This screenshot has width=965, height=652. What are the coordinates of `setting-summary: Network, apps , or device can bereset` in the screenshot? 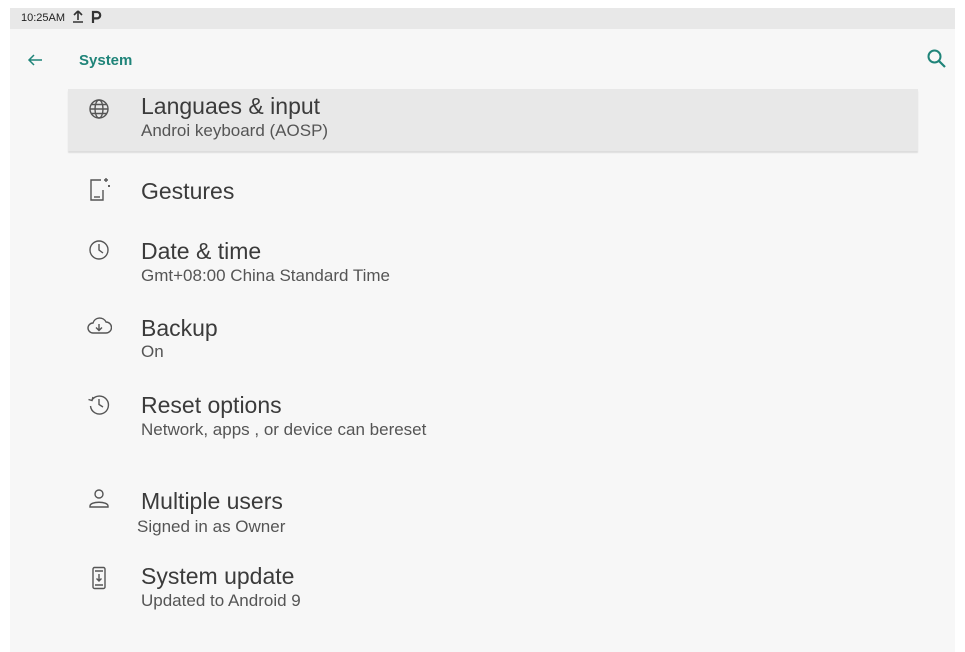 It's located at (284, 429).